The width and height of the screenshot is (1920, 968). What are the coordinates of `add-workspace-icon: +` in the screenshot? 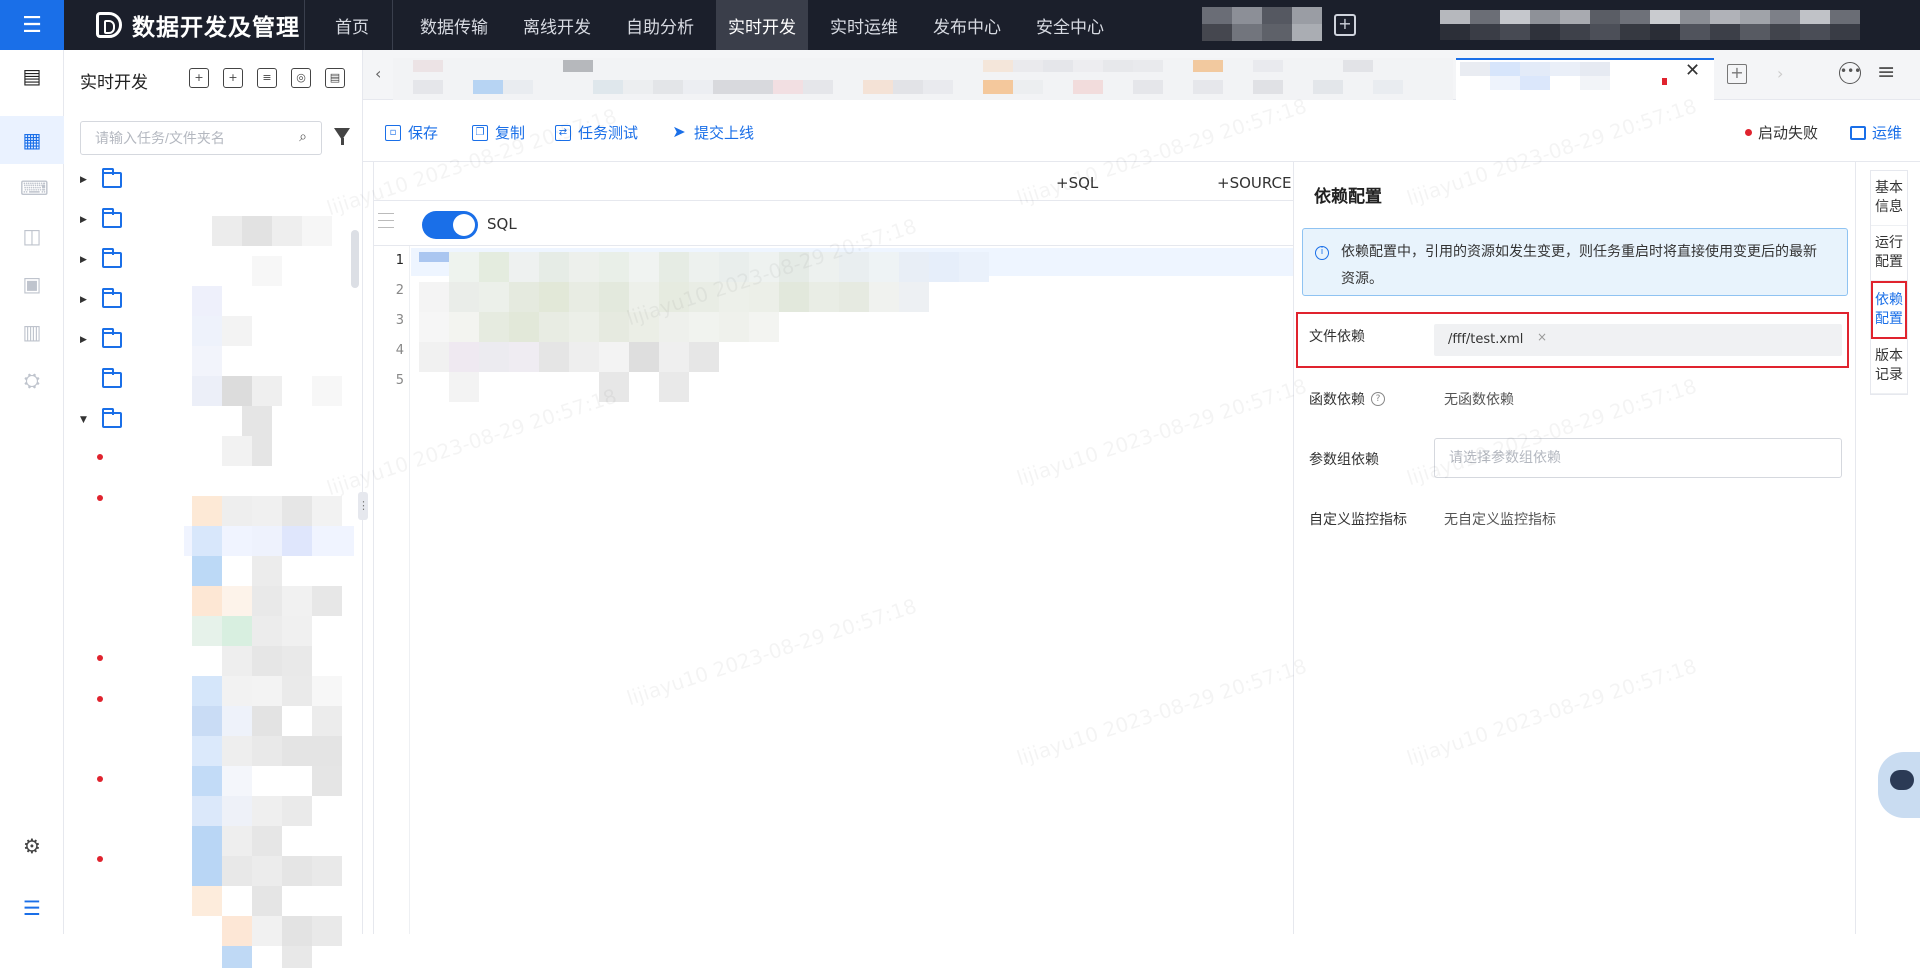 It's located at (1345, 25).